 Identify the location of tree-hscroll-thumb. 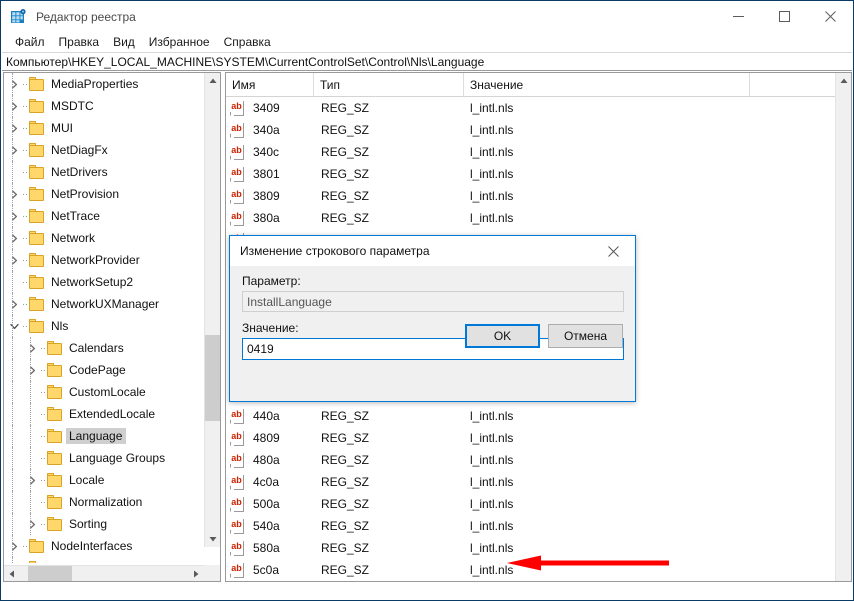
(50, 573).